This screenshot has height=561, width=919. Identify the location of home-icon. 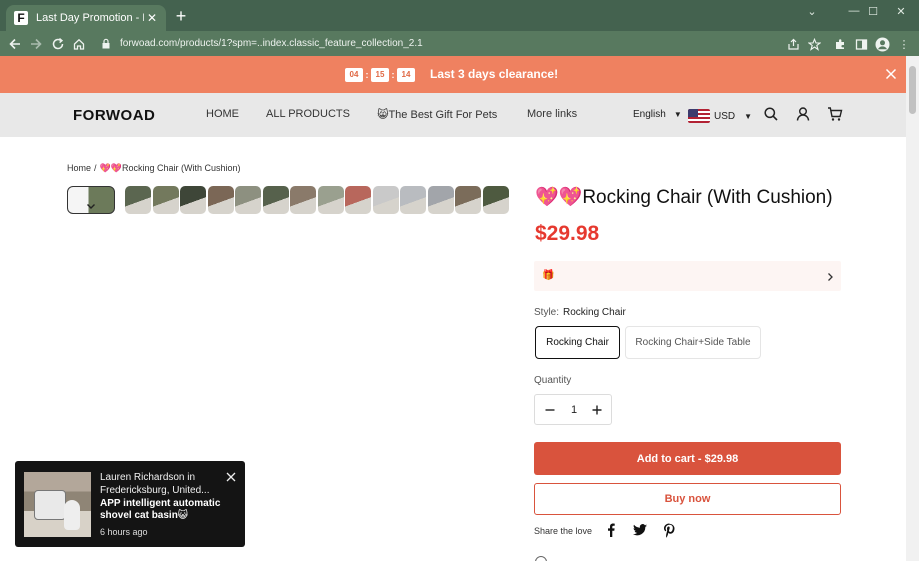
(79, 44).